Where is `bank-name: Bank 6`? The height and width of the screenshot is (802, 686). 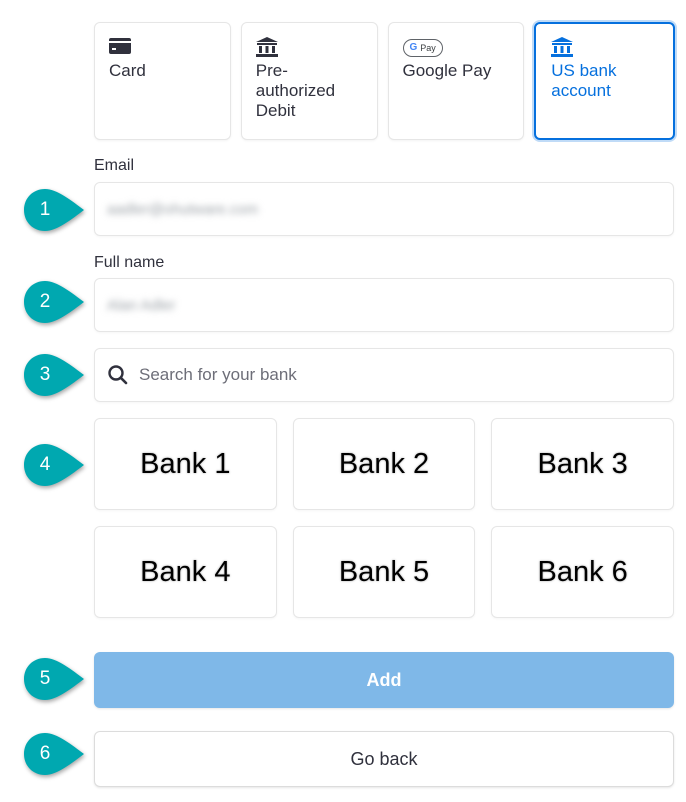
bank-name: Bank 6 is located at coordinates (582, 571).